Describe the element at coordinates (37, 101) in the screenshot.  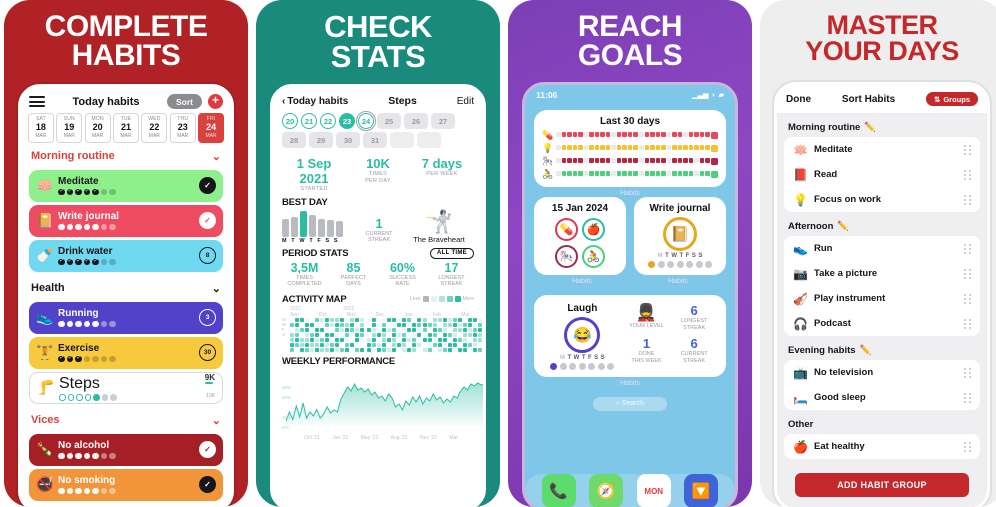
I see `hamburger-icon` at that location.